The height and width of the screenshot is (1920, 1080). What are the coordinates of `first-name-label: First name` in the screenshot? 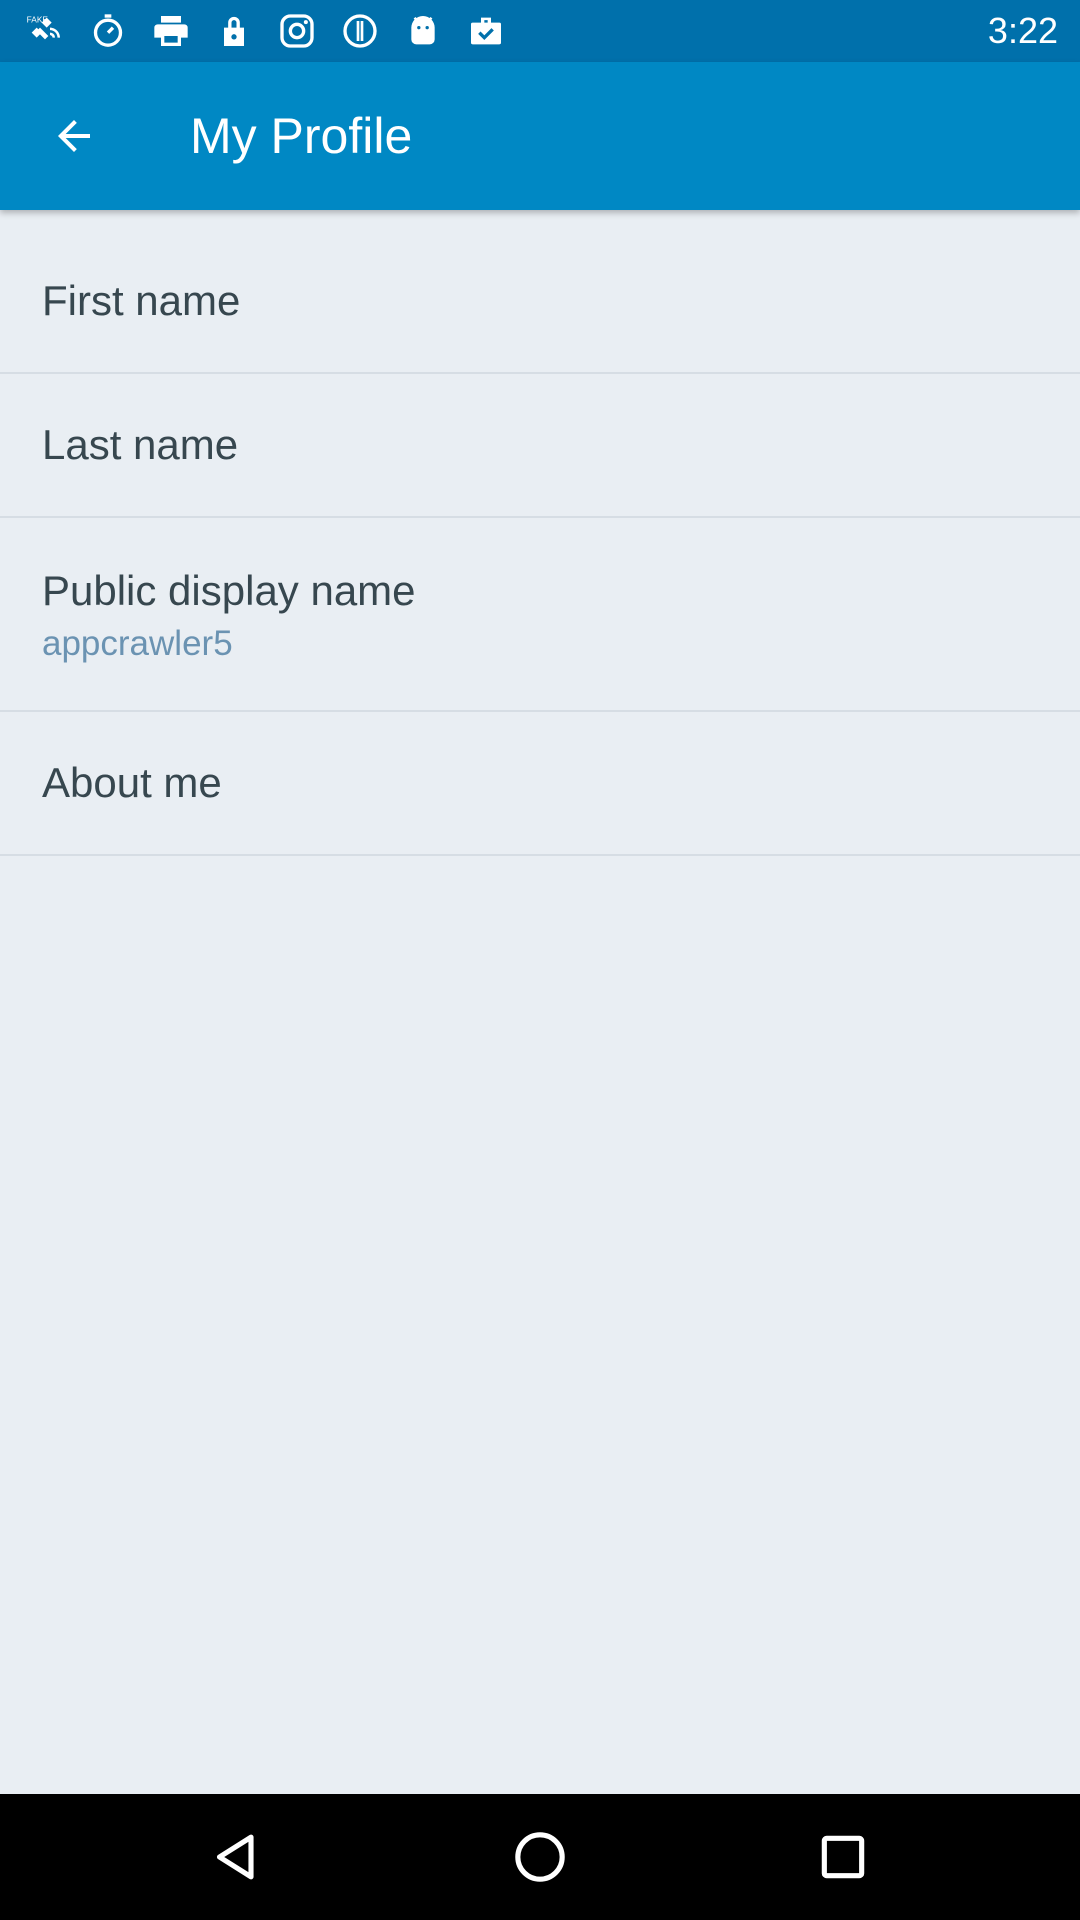 It's located at (141, 300).